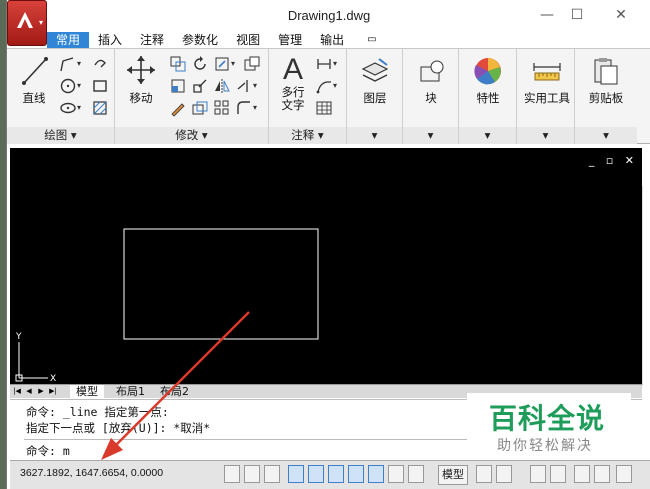 The image size is (650, 489). I want to click on scale-icon, so click(200, 86).